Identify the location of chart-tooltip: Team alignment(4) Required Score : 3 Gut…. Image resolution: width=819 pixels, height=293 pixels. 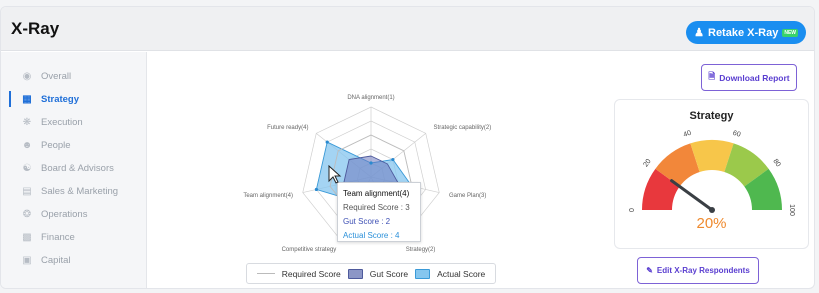
(379, 212).